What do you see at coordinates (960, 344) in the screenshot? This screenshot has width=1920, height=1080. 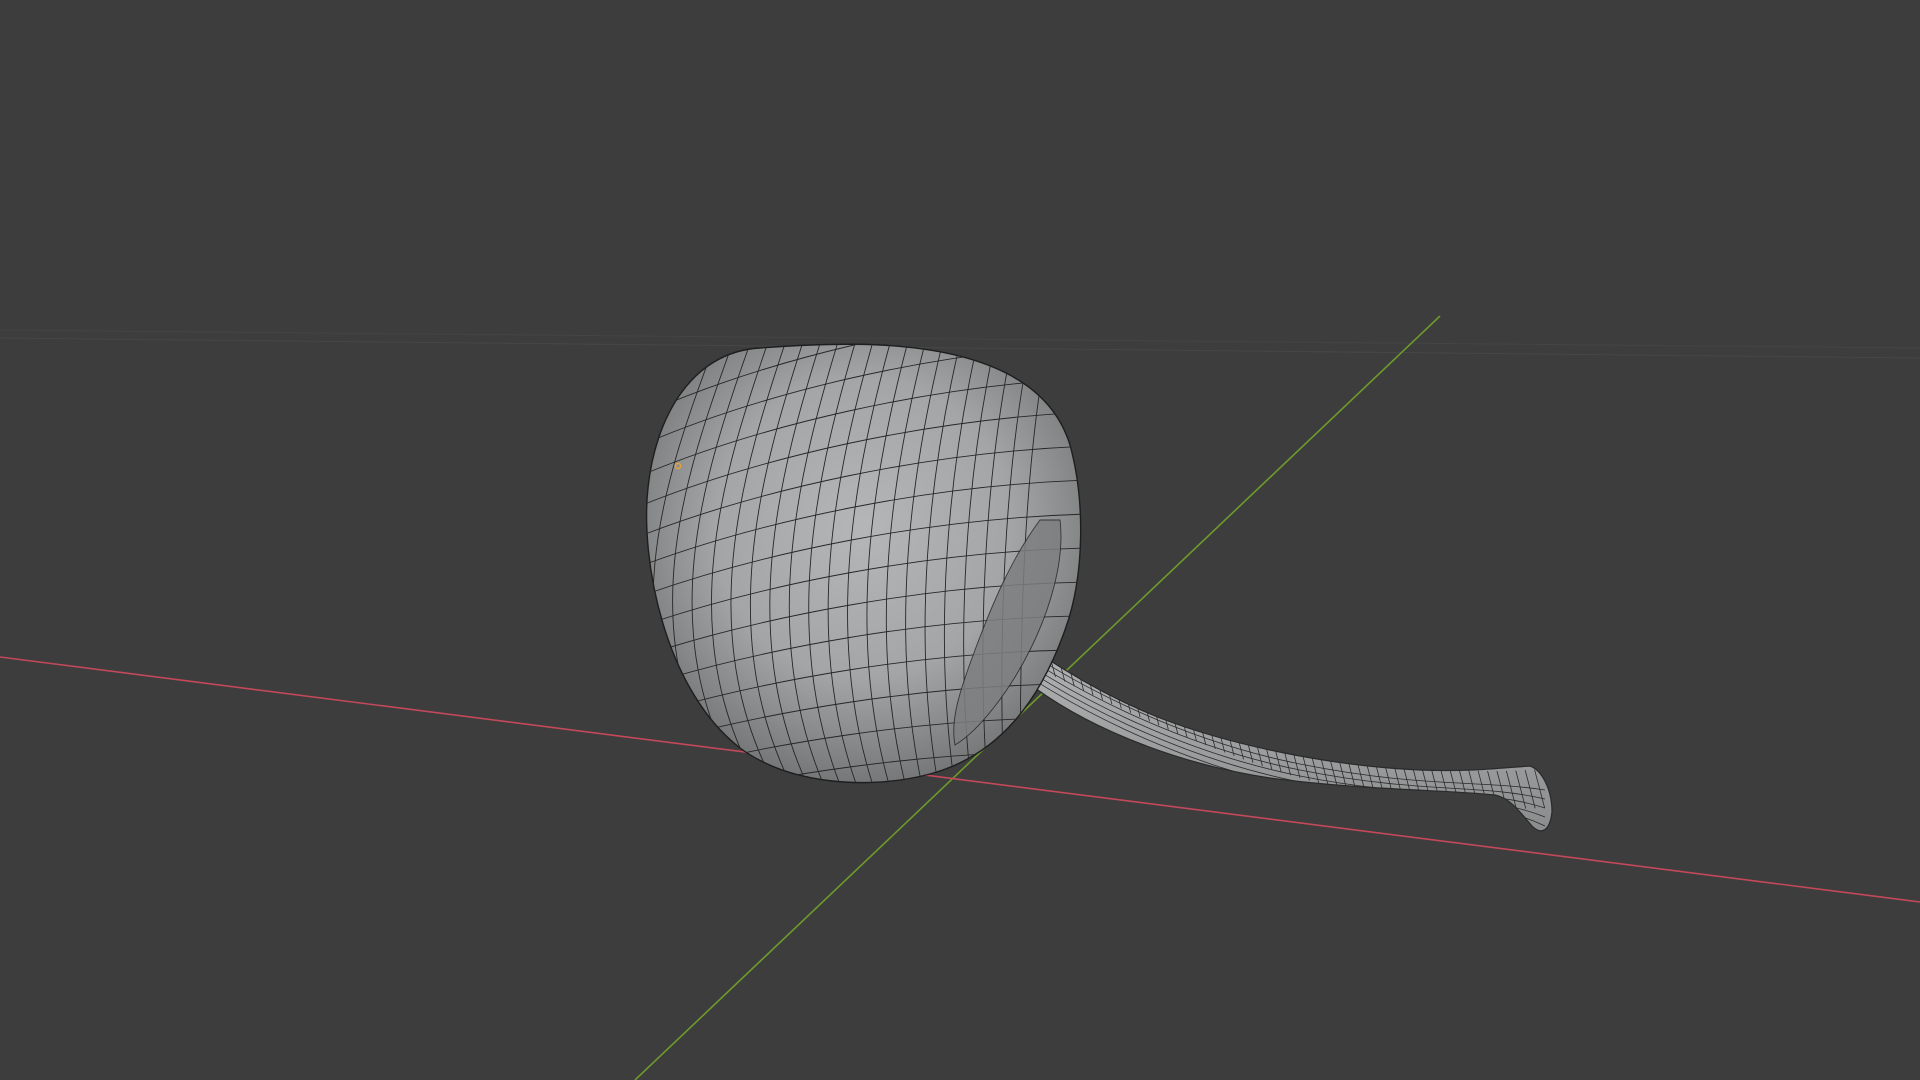 I see `grid-floor` at bounding box center [960, 344].